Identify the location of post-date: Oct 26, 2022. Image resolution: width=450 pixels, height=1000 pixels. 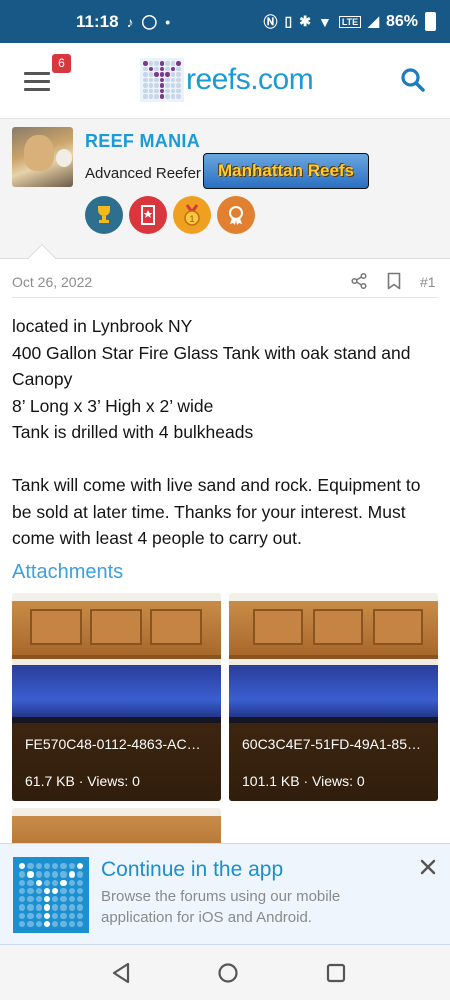
(52, 282).